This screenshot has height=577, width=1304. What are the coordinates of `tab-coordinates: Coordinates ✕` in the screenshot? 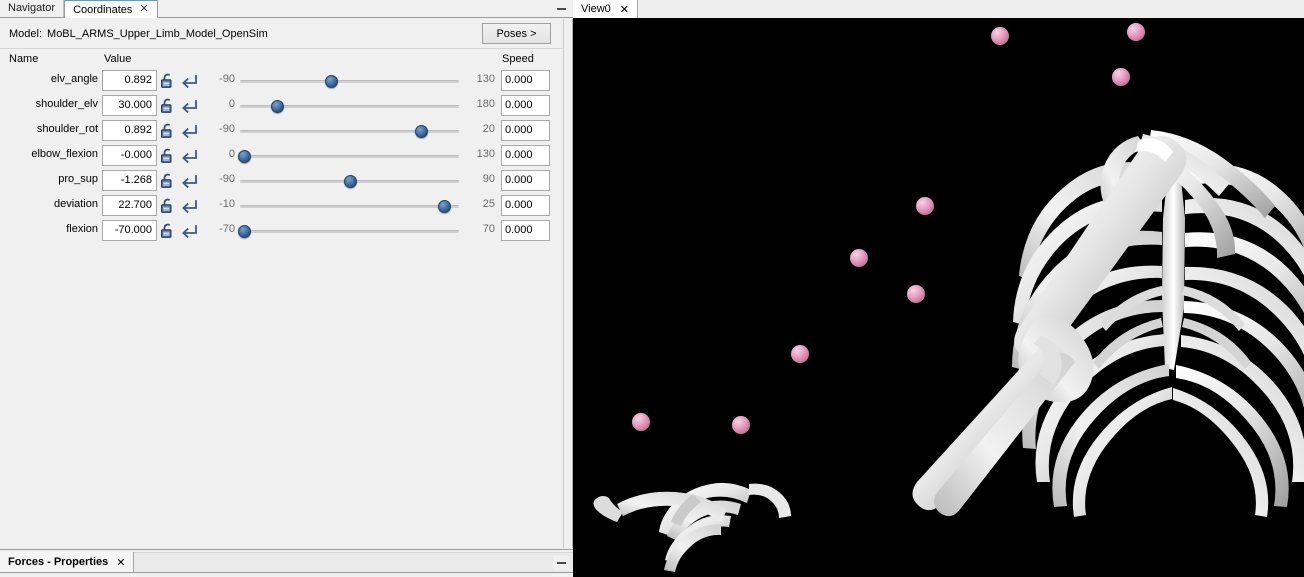 It's located at (111, 9).